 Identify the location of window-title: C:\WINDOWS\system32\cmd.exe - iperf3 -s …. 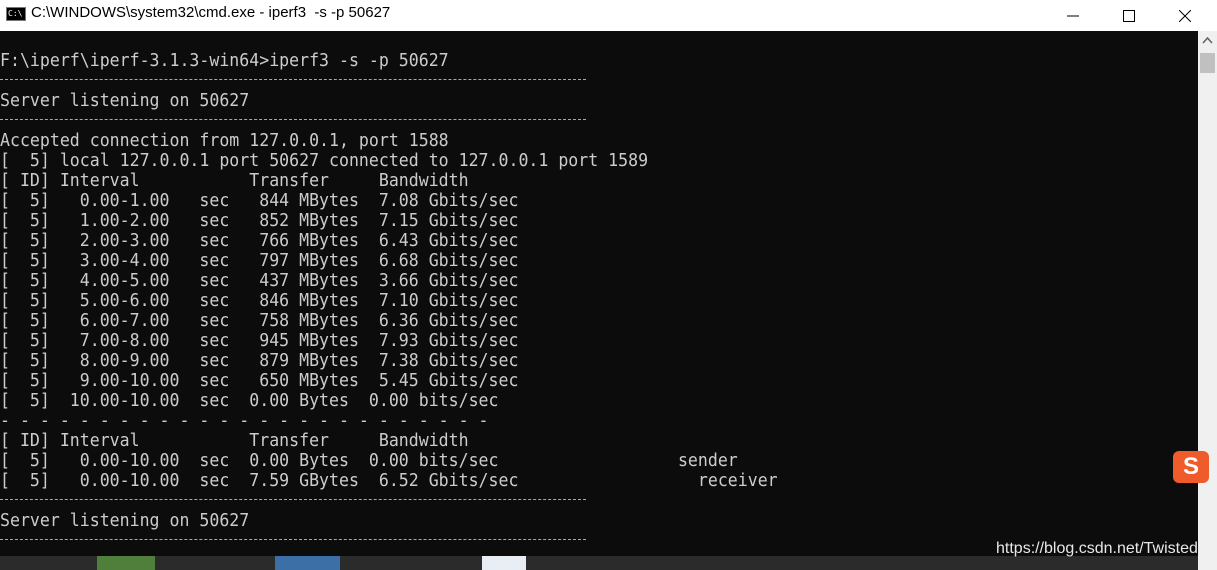
(211, 12).